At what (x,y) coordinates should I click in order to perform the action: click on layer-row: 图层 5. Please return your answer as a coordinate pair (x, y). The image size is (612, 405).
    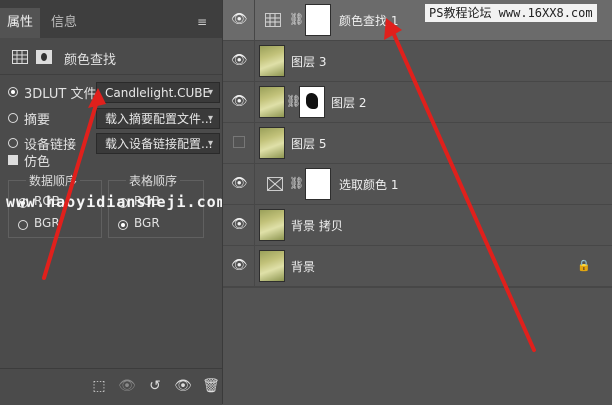
    Looking at the image, I should click on (417, 143).